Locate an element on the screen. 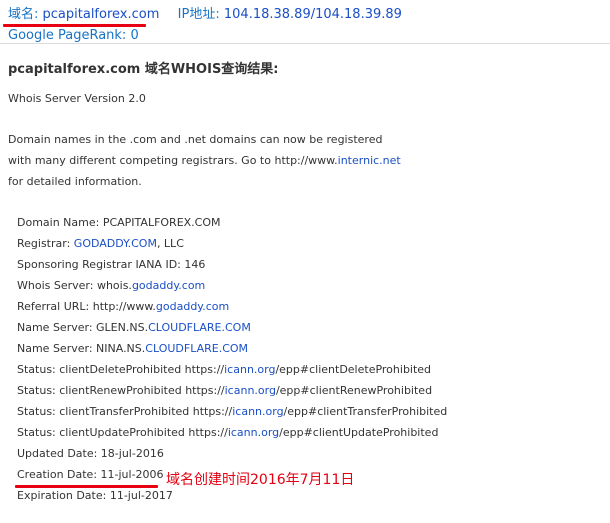  page-title: pcapitalforex.com 域名WHOIS查询结果: is located at coordinates (143, 69).